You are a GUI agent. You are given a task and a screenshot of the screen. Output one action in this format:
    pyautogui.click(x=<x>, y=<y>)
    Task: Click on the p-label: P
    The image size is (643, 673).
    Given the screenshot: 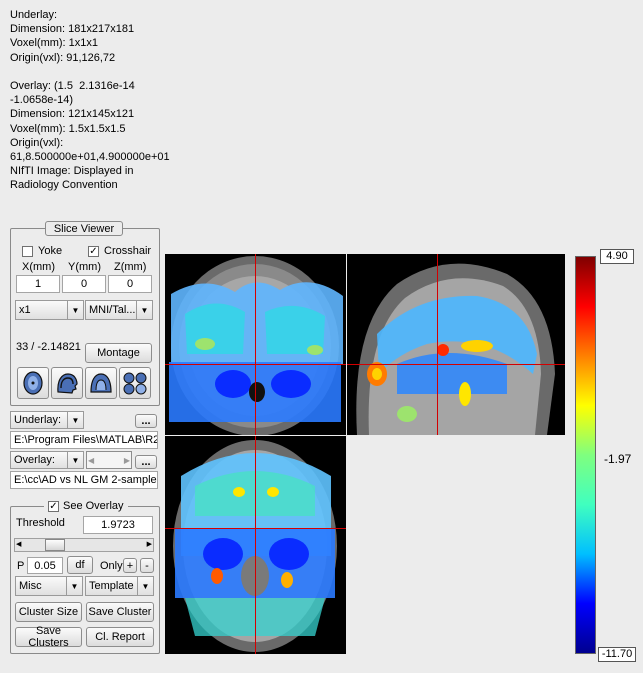 What is the action you would take?
    pyautogui.click(x=21, y=566)
    